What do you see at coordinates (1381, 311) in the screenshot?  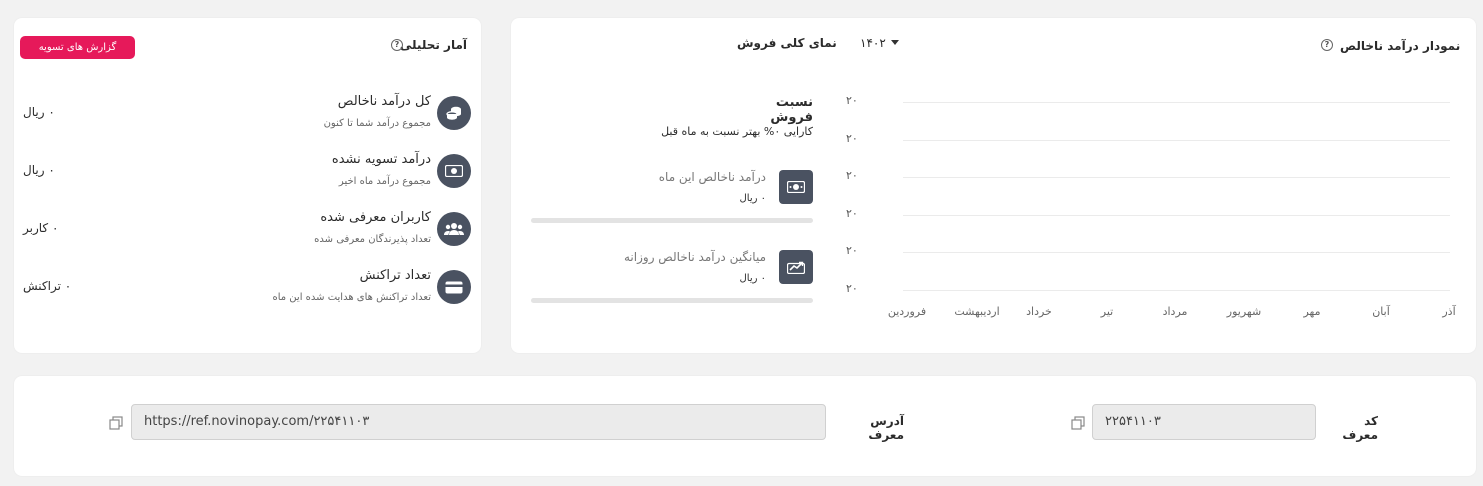 I see `x-tick-label: آبان` at bounding box center [1381, 311].